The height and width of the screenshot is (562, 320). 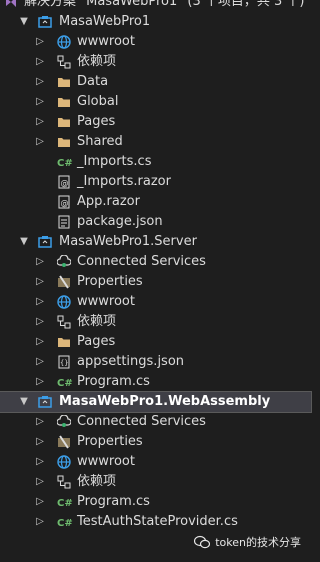 I want to click on tree-item-label: Shared, so click(x=100, y=141).